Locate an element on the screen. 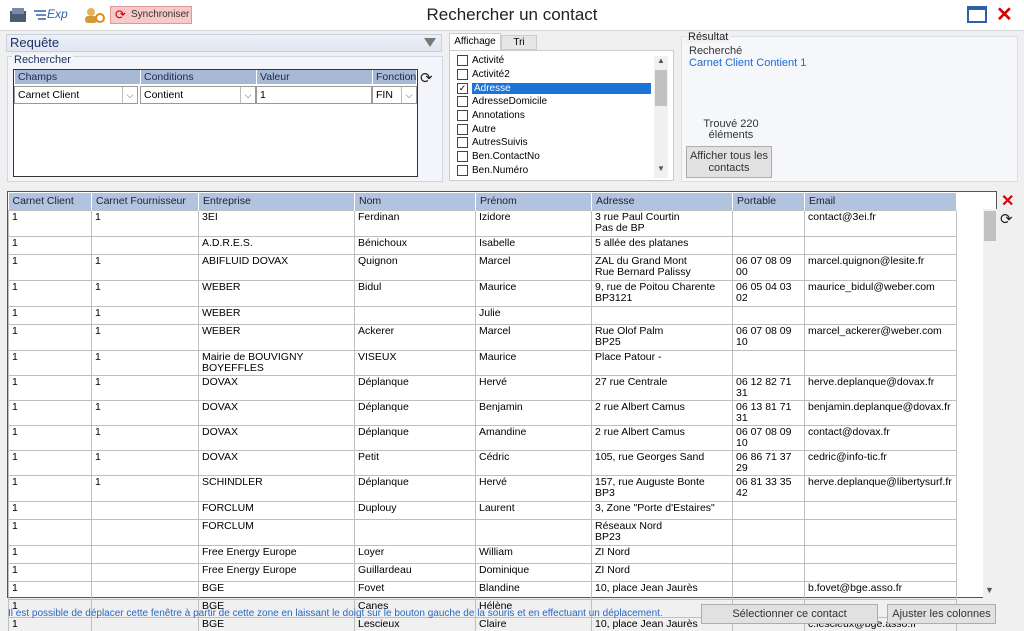 The height and width of the screenshot is (631, 1024). adjust-columns-button: Ajuster les colonnes is located at coordinates (941, 614).